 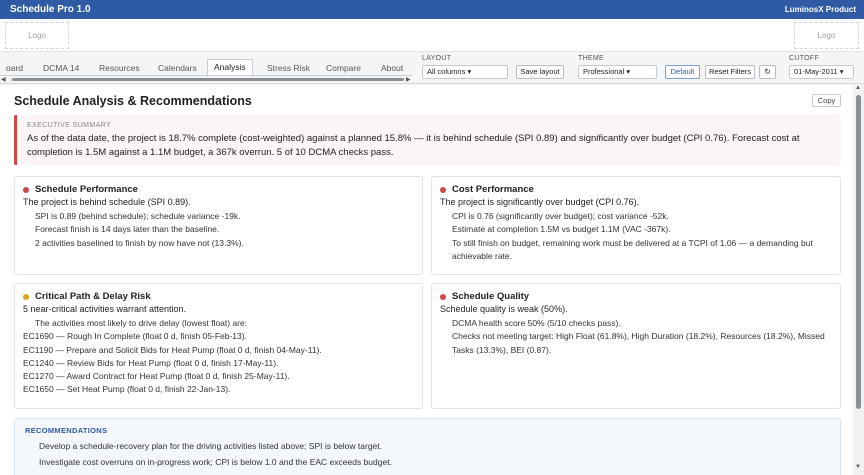 What do you see at coordinates (540, 72) in the screenshot?
I see `save-layout-button: Save layout` at bounding box center [540, 72].